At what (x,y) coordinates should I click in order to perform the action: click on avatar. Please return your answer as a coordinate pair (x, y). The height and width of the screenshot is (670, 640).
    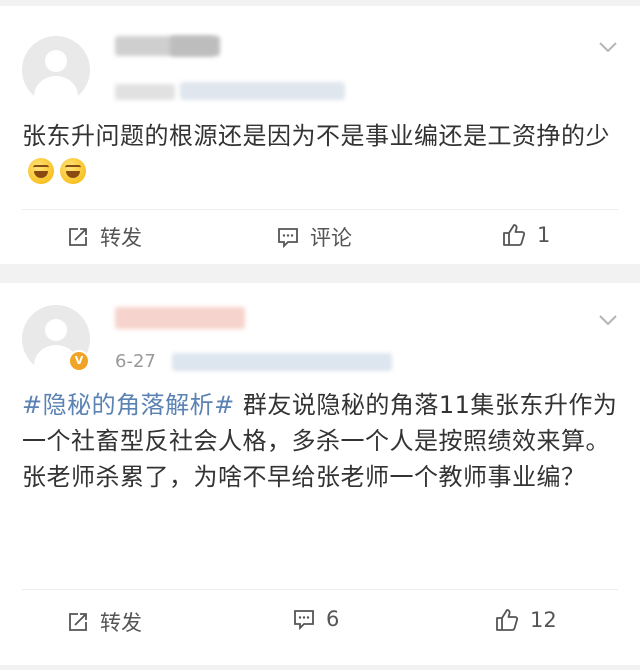
    Looking at the image, I should click on (56, 70).